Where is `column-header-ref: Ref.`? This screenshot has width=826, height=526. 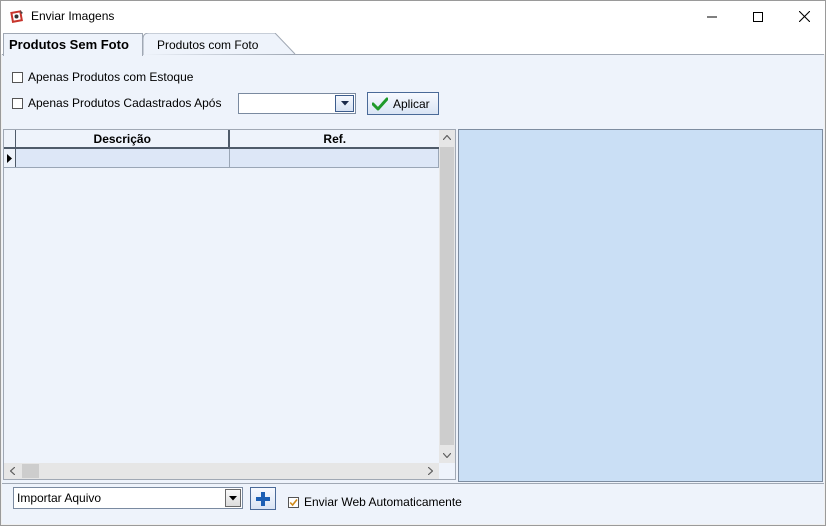 column-header-ref: Ref. is located at coordinates (334, 138).